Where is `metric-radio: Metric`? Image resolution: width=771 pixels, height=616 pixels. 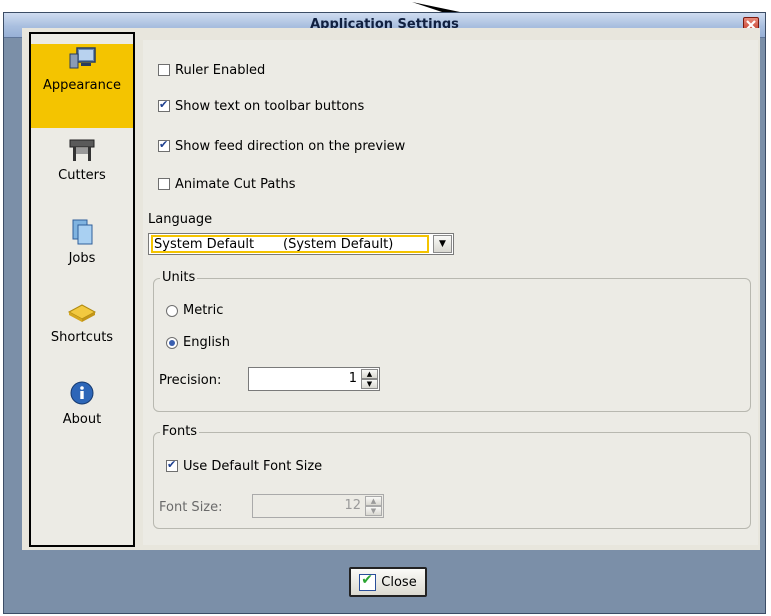
metric-radio: Metric is located at coordinates (194, 310).